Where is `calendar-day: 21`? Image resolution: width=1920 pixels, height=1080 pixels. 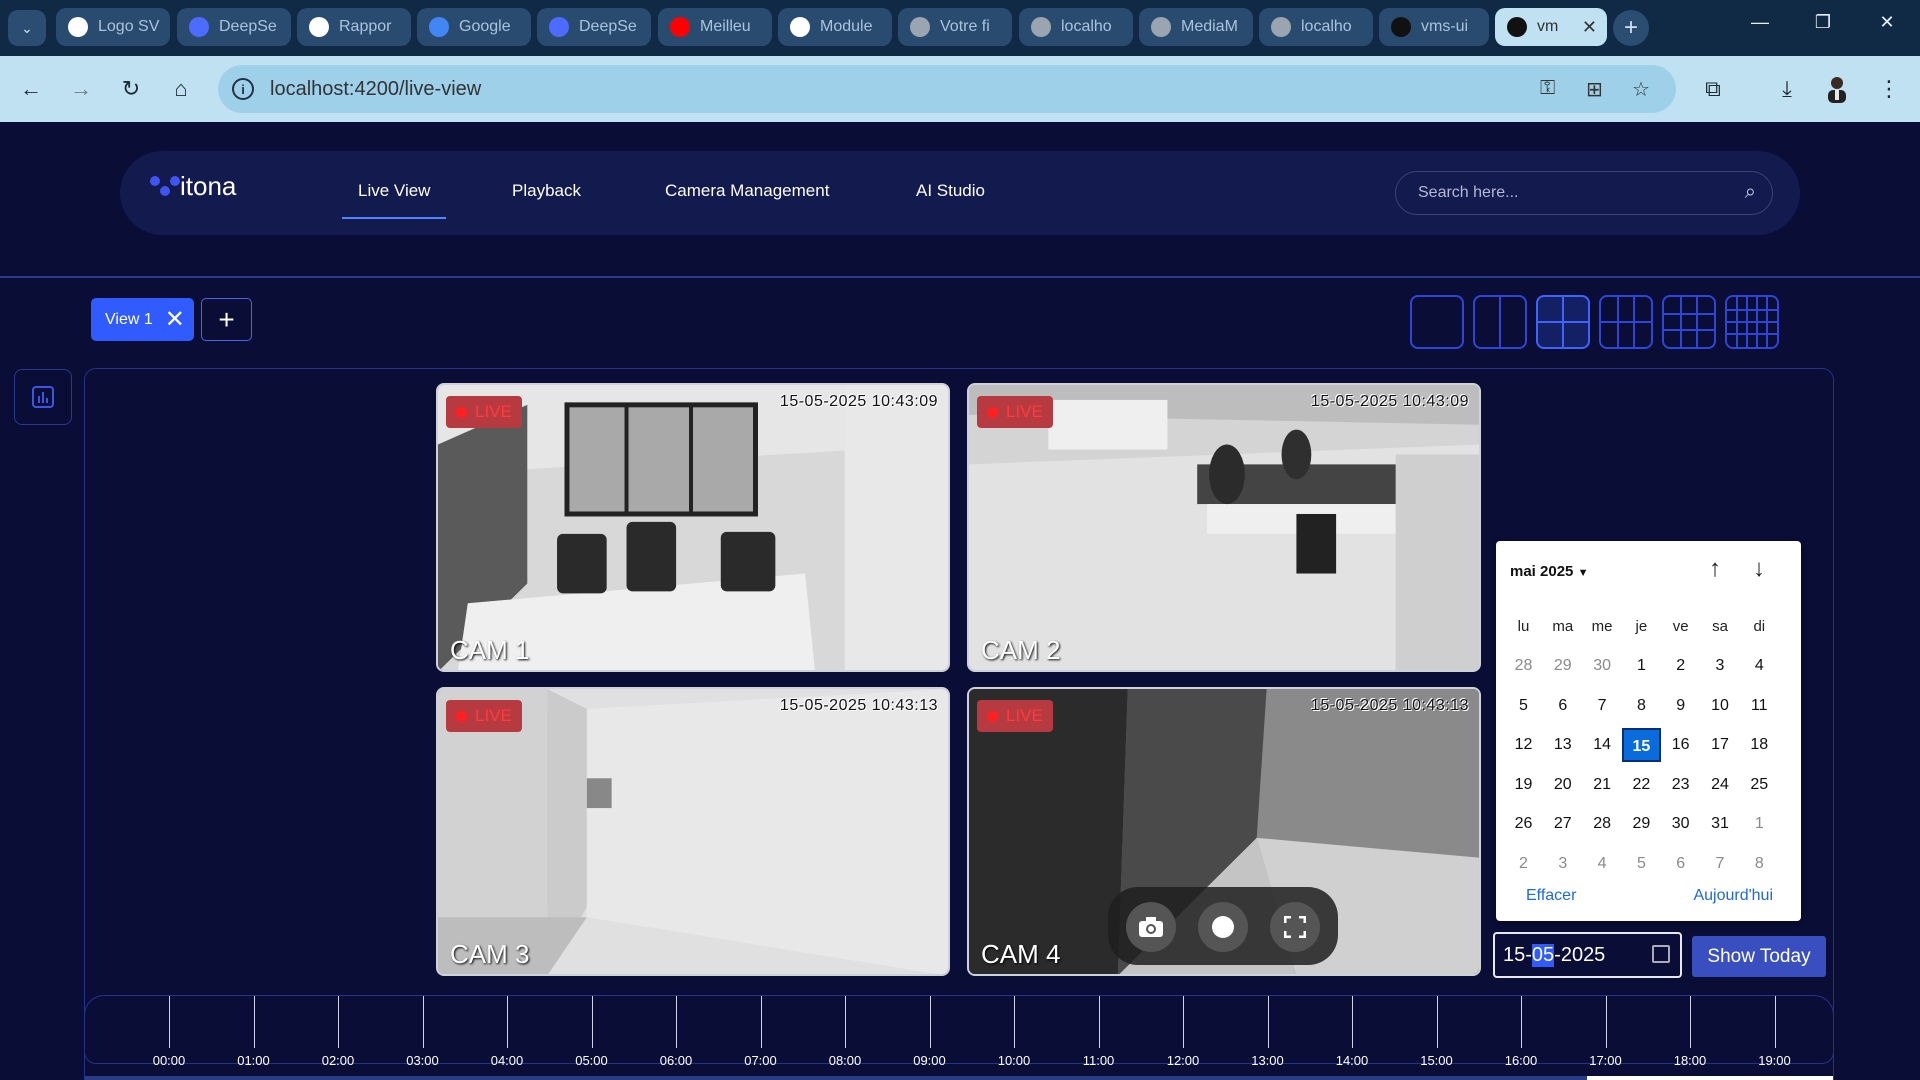 calendar-day: 21 is located at coordinates (1602, 785).